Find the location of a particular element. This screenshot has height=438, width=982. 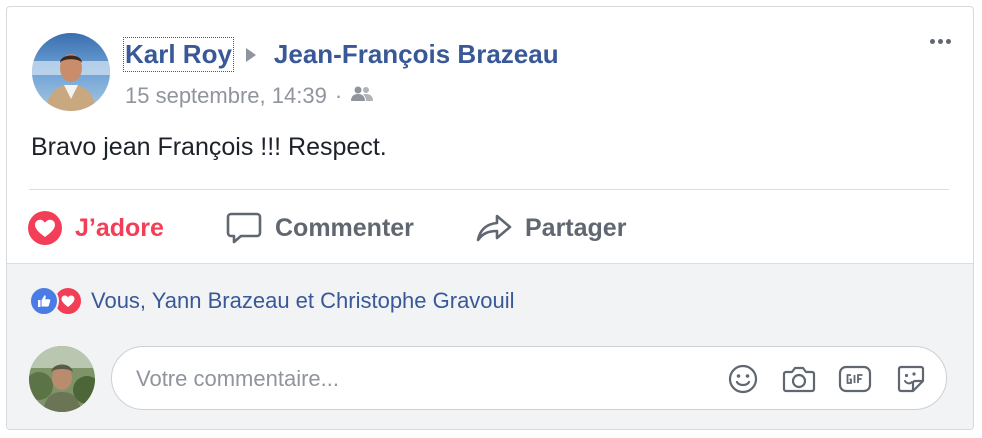

love-button: J’adore is located at coordinates (95, 228).